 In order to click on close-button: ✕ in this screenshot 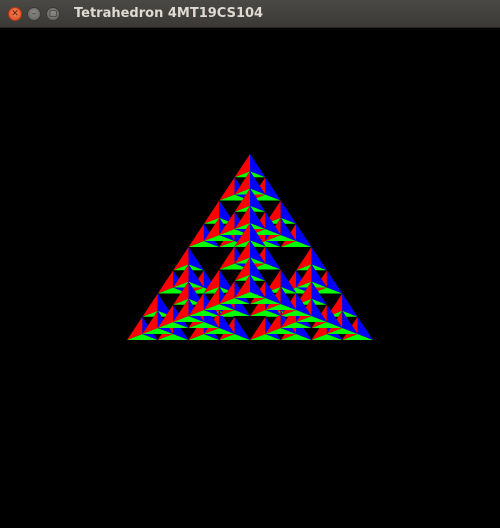, I will do `click(15, 14)`.